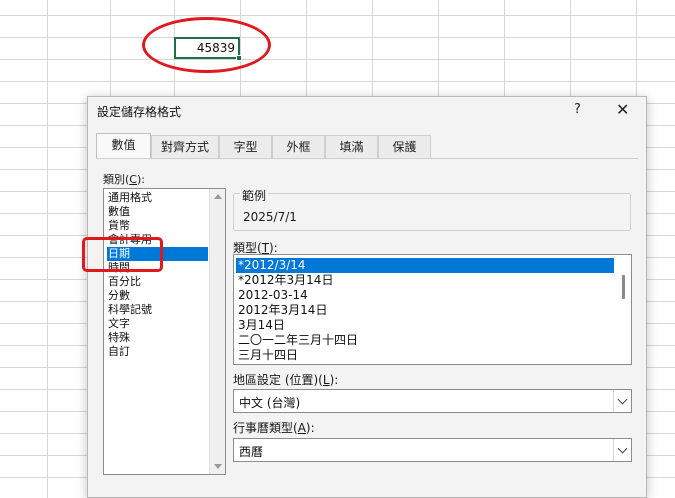 This screenshot has height=498, width=675. Describe the element at coordinates (123, 145) in the screenshot. I see `tab-number: 數值` at that location.